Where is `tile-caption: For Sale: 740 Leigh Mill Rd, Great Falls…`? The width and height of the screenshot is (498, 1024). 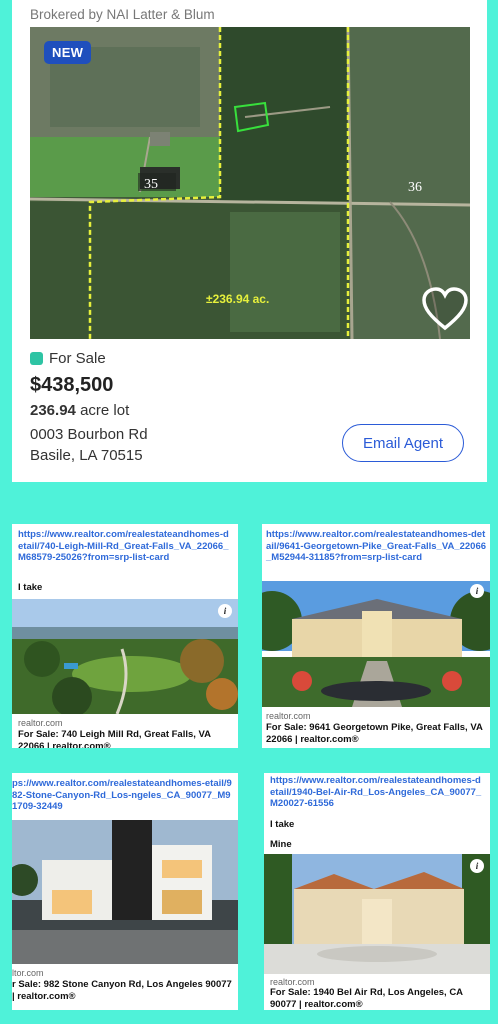
tile-caption: For Sale: 740 Leigh Mill Rd, Great Falls… is located at coordinates (114, 738).